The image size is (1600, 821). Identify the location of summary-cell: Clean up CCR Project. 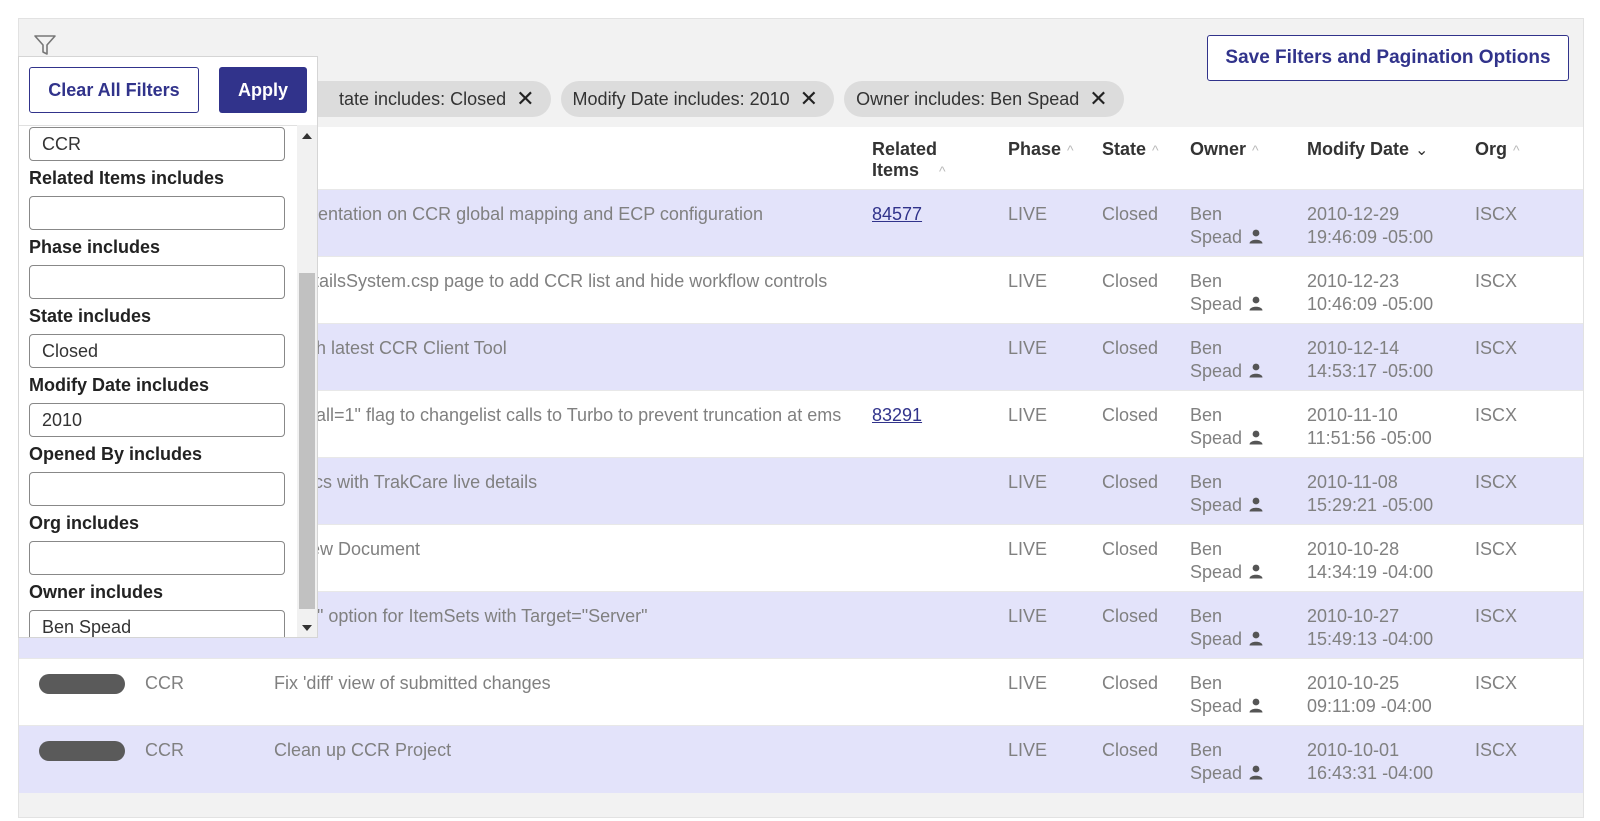
(565, 759).